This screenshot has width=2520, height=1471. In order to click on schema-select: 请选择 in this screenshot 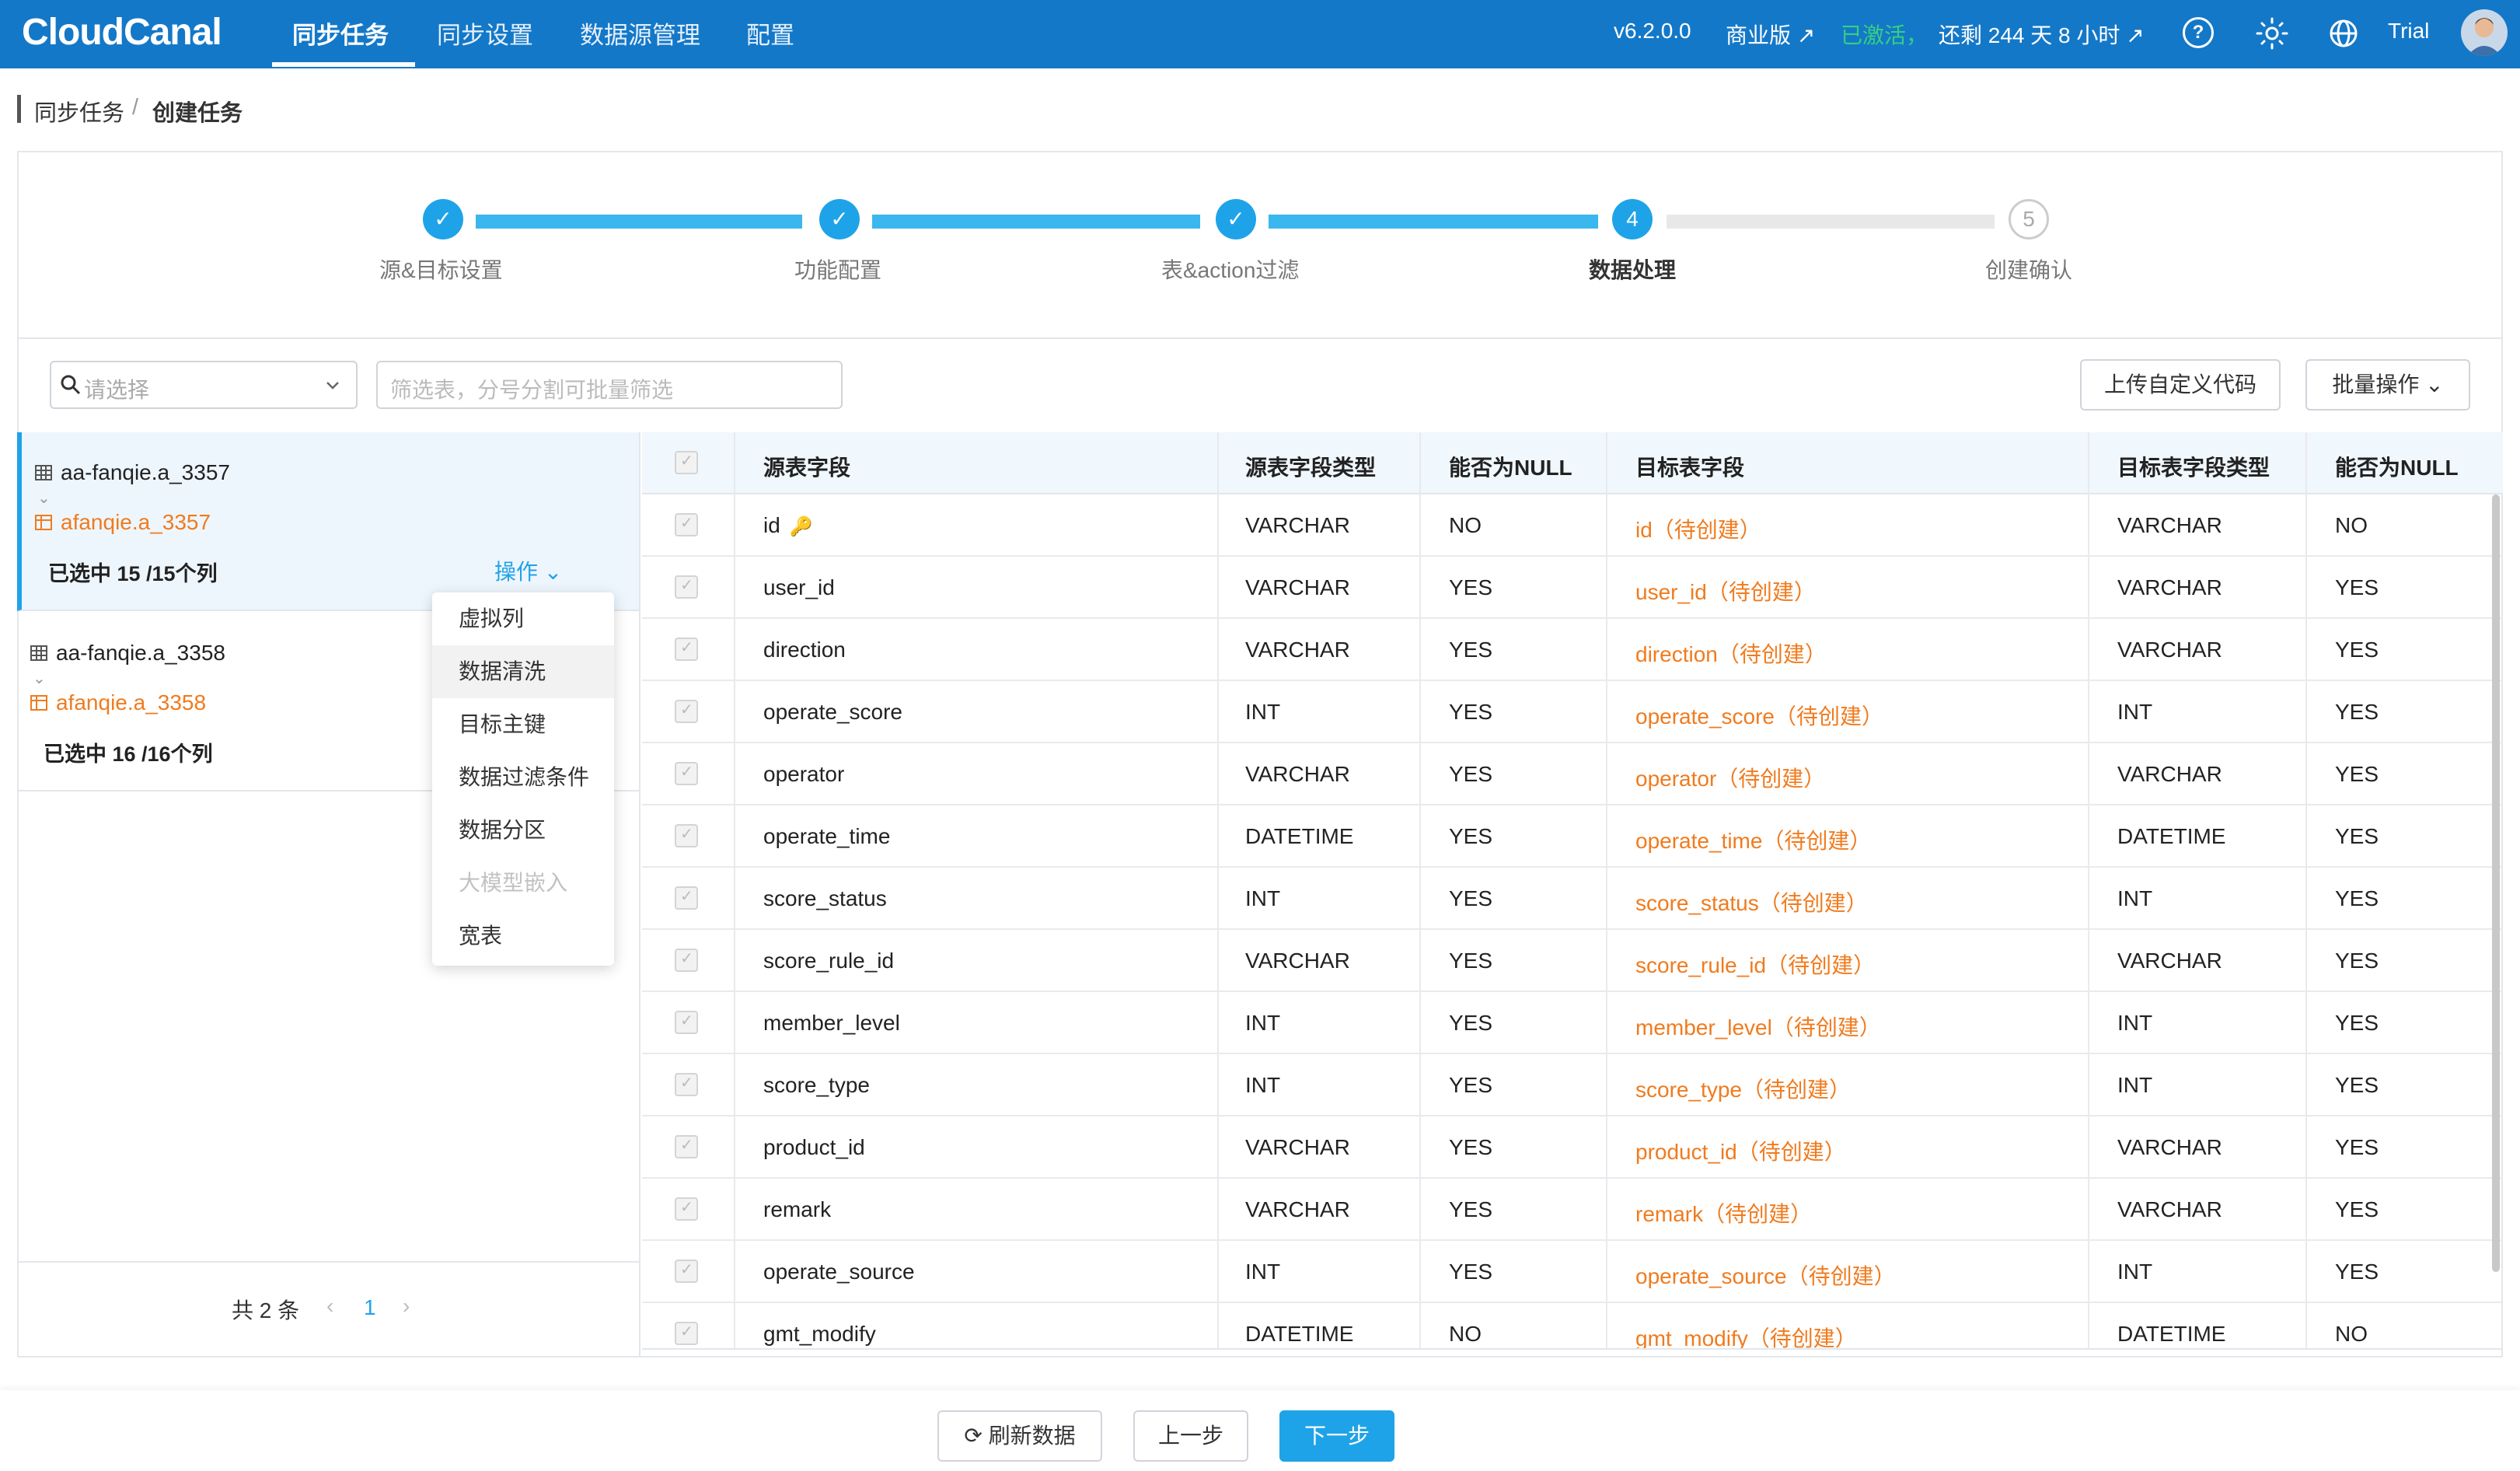, I will do `click(204, 385)`.